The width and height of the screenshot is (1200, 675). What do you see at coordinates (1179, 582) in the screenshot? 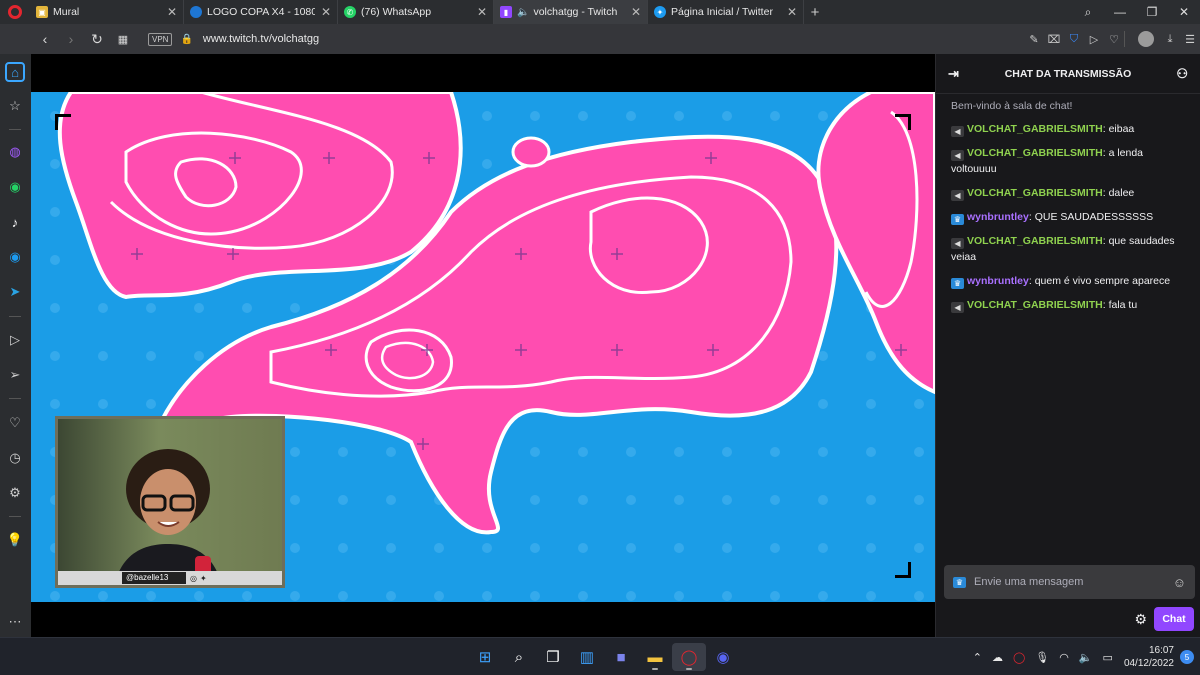
I see `emote-picker-icon: ☺` at bounding box center [1179, 582].